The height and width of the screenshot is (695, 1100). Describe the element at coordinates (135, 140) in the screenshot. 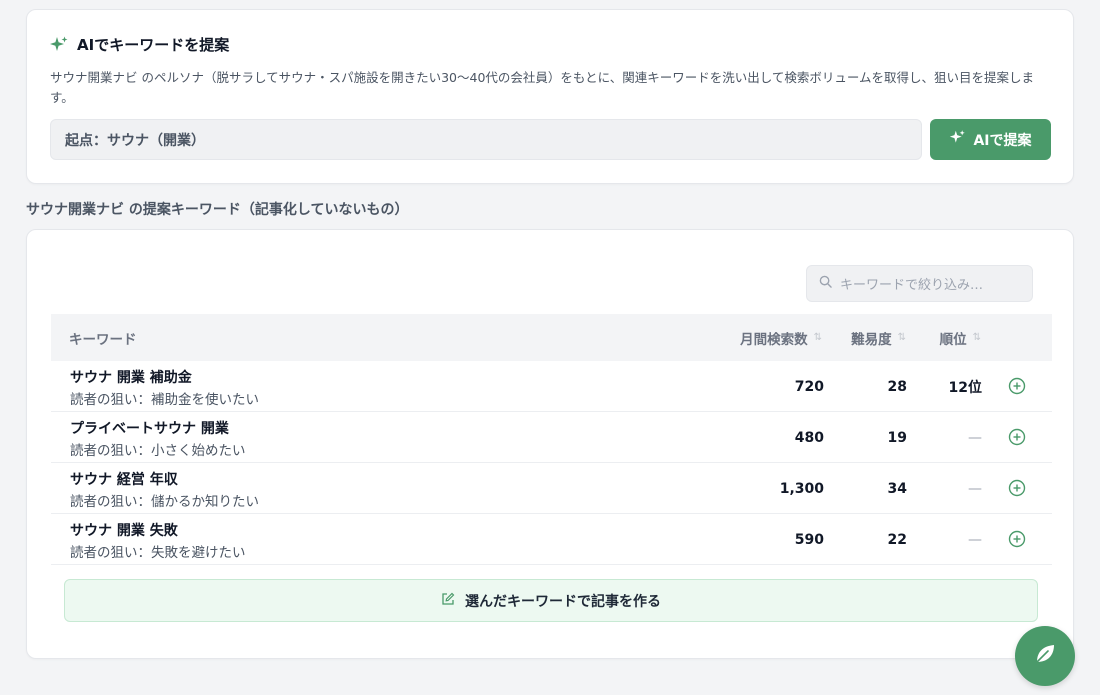

I see `seed-keyword-value: 起点：サウナ（開業）` at that location.